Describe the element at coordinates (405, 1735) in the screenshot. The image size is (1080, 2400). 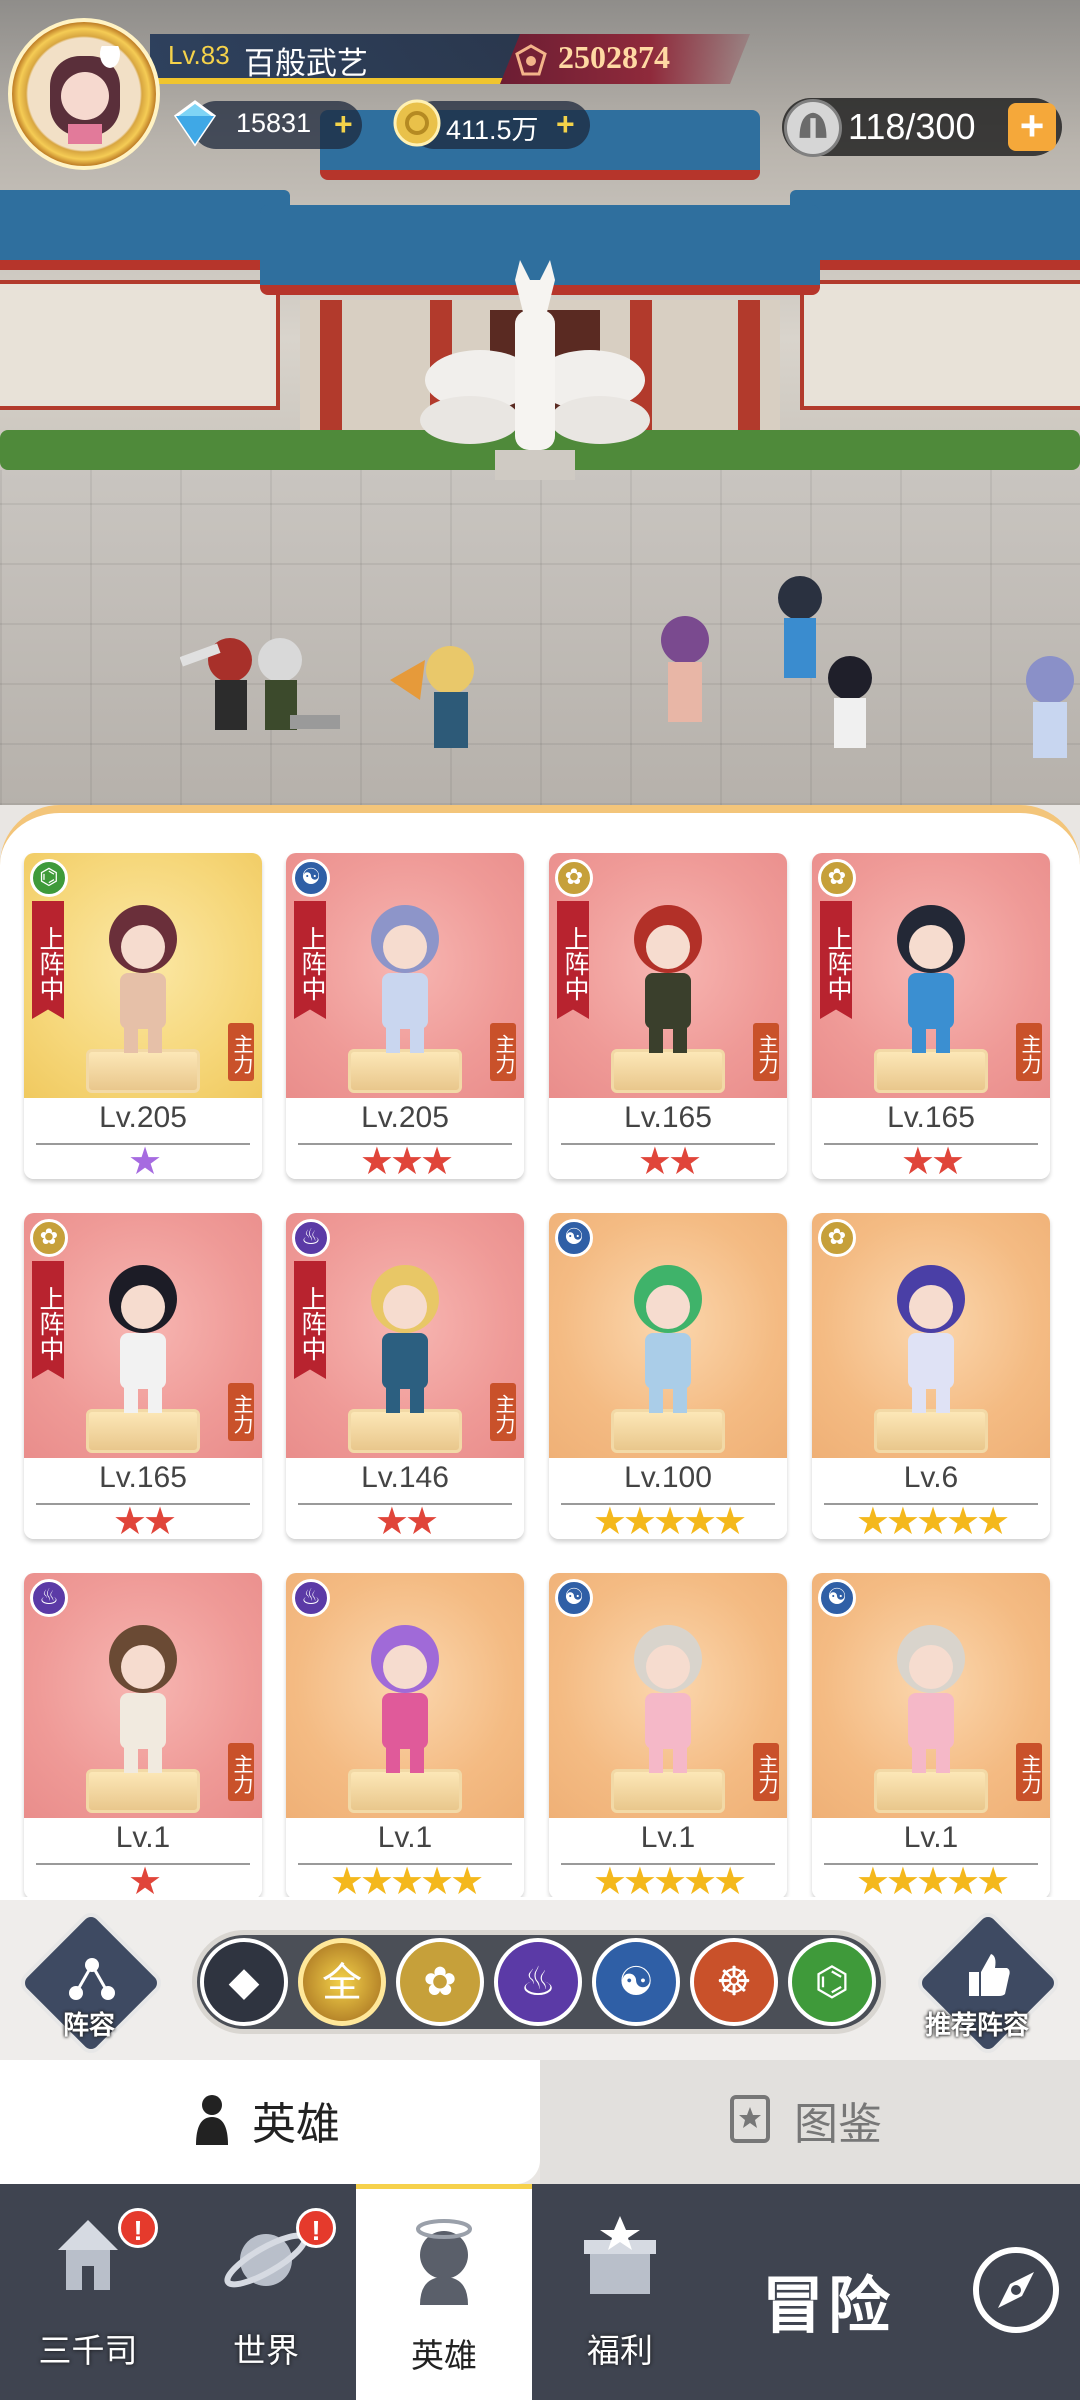
I see `hero-card: ♨ Lv.1 ★★★★★` at that location.